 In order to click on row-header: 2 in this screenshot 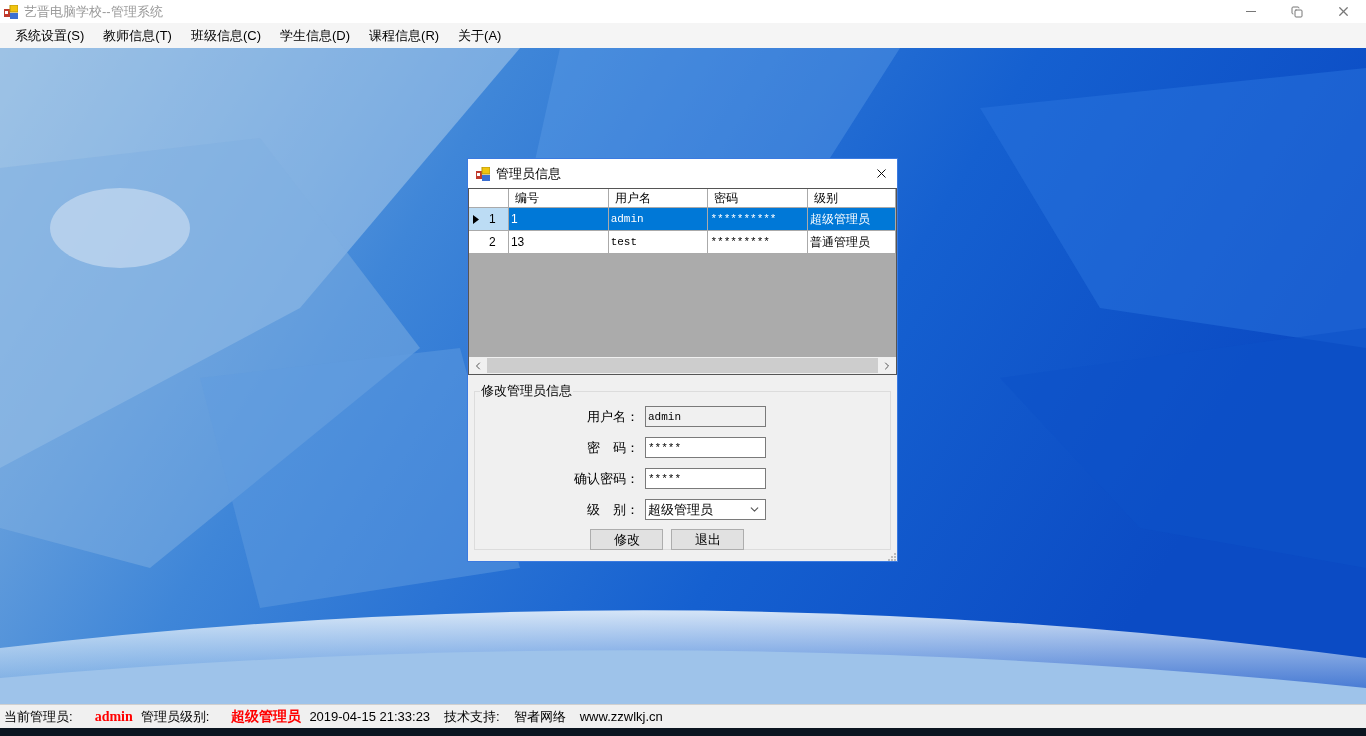, I will do `click(489, 242)`.